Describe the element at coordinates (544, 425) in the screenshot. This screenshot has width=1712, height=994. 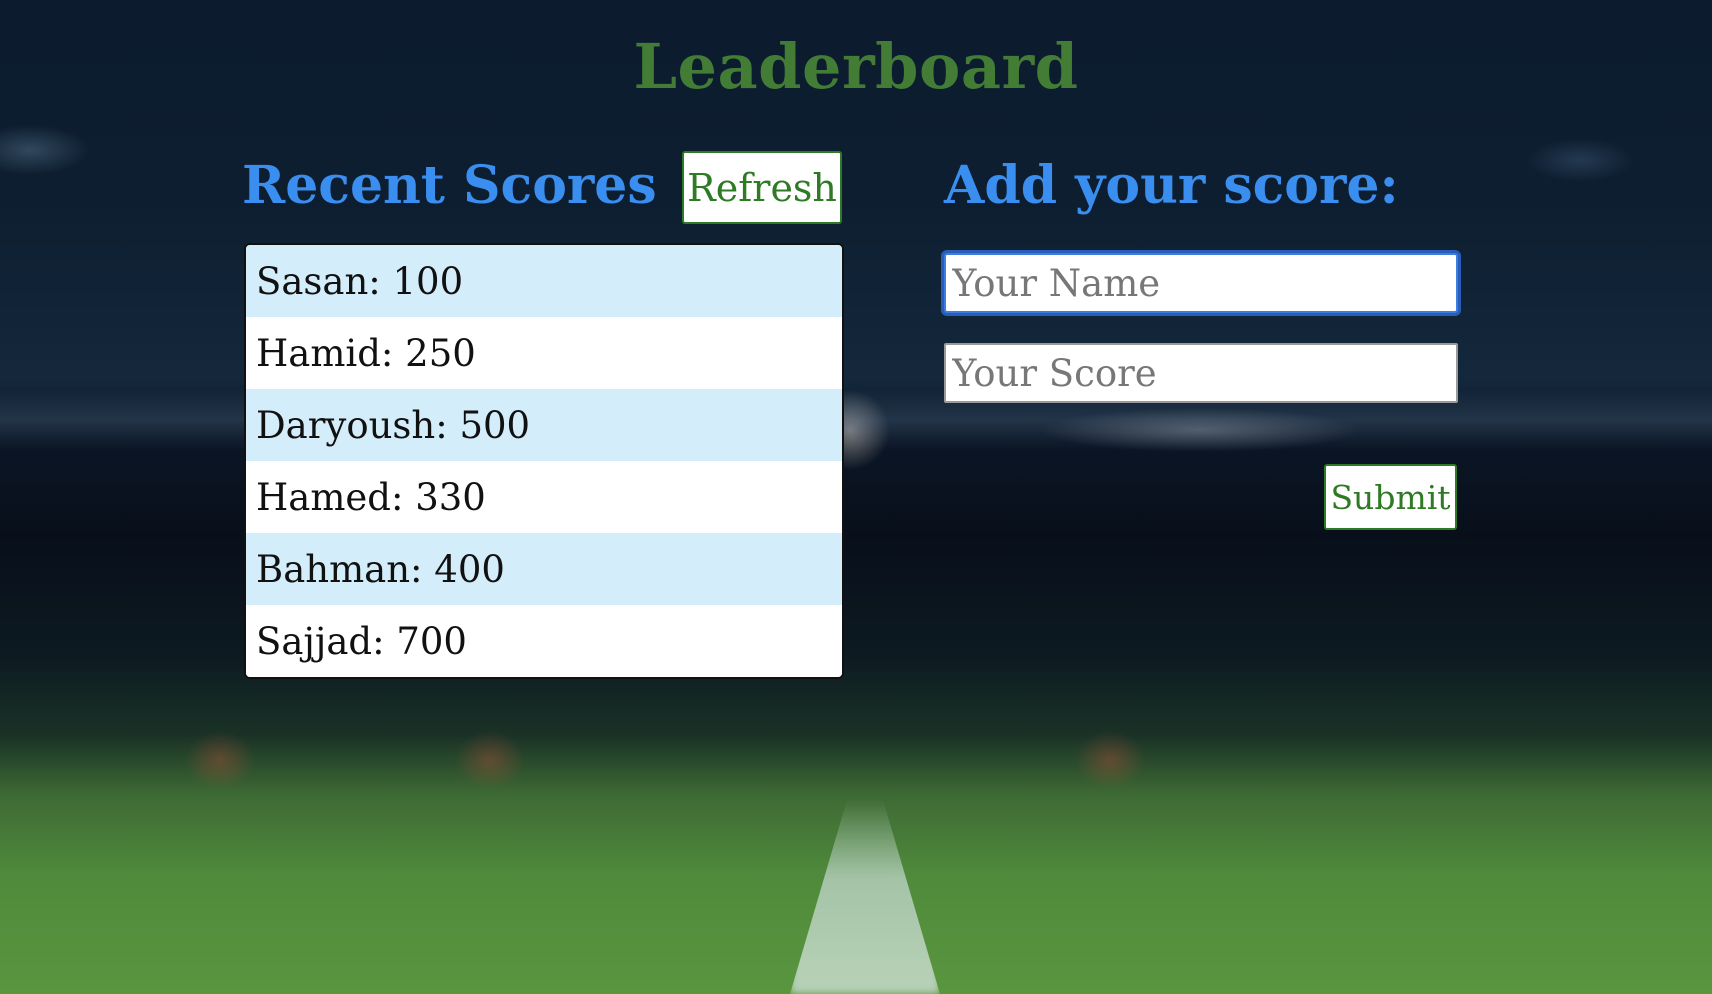
I see `list-item: Daryoush: 500` at that location.